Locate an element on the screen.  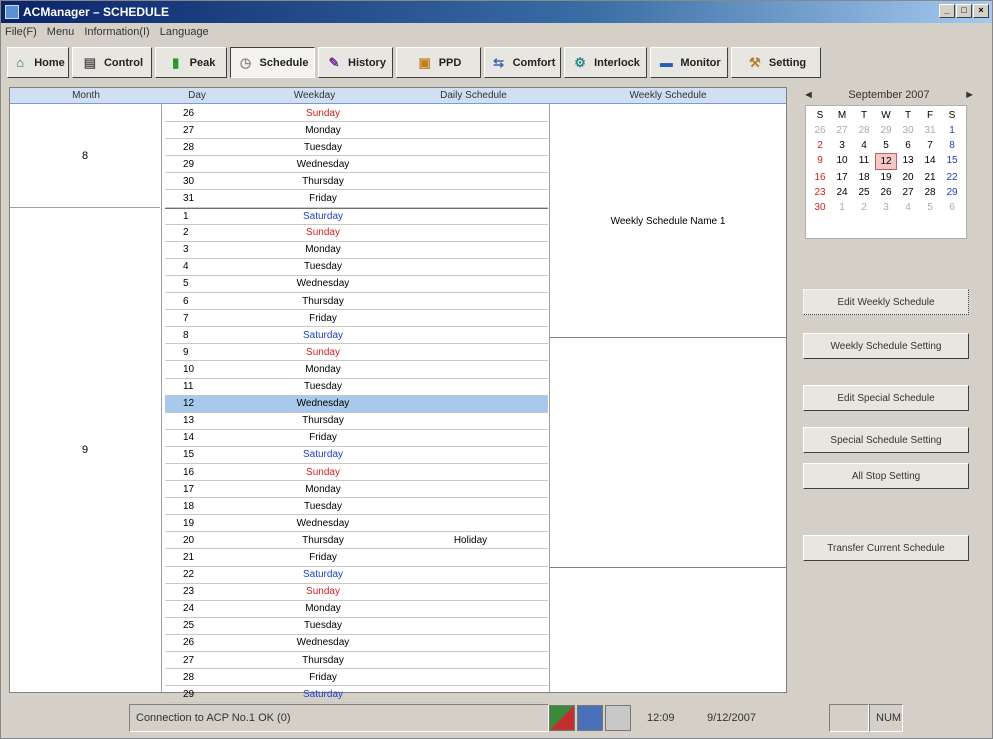
toolbar-interlock-button: ⚙ Interlock is located at coordinates (605, 62).